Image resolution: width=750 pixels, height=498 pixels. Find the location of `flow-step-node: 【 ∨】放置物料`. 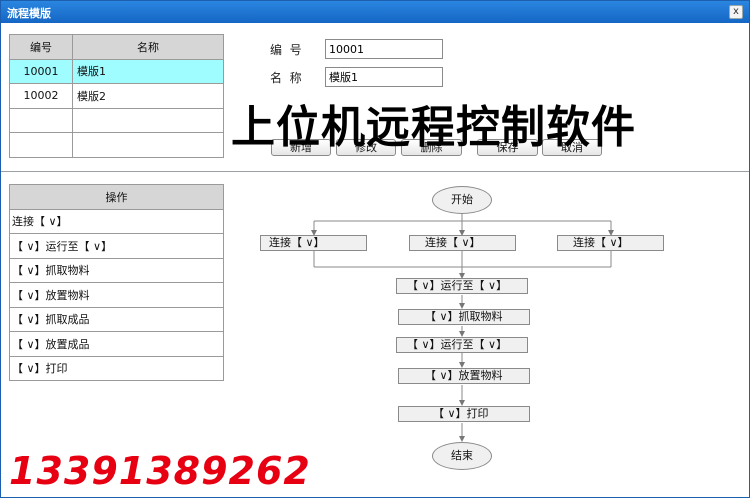

flow-step-node: 【 ∨】放置物料 is located at coordinates (464, 376).